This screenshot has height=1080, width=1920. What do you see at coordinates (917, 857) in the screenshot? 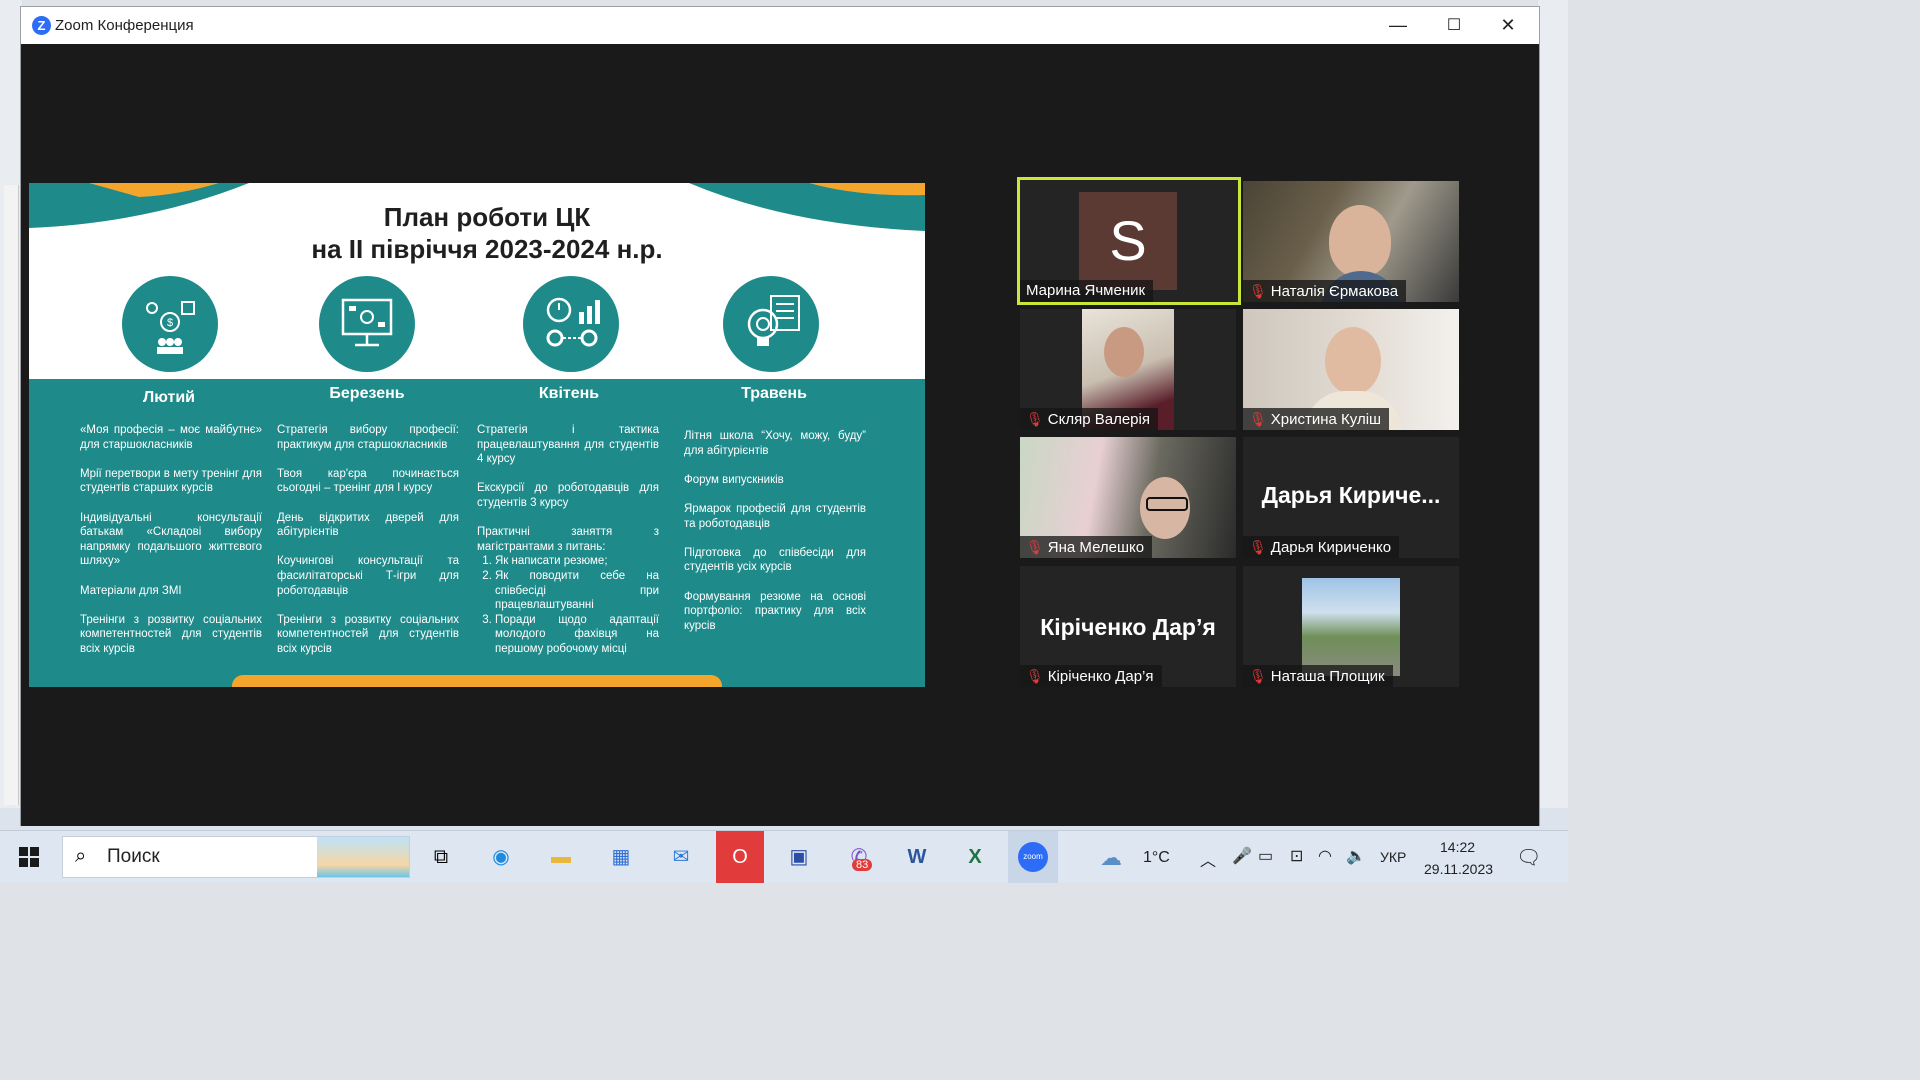
I see `word-icon: W` at bounding box center [917, 857].